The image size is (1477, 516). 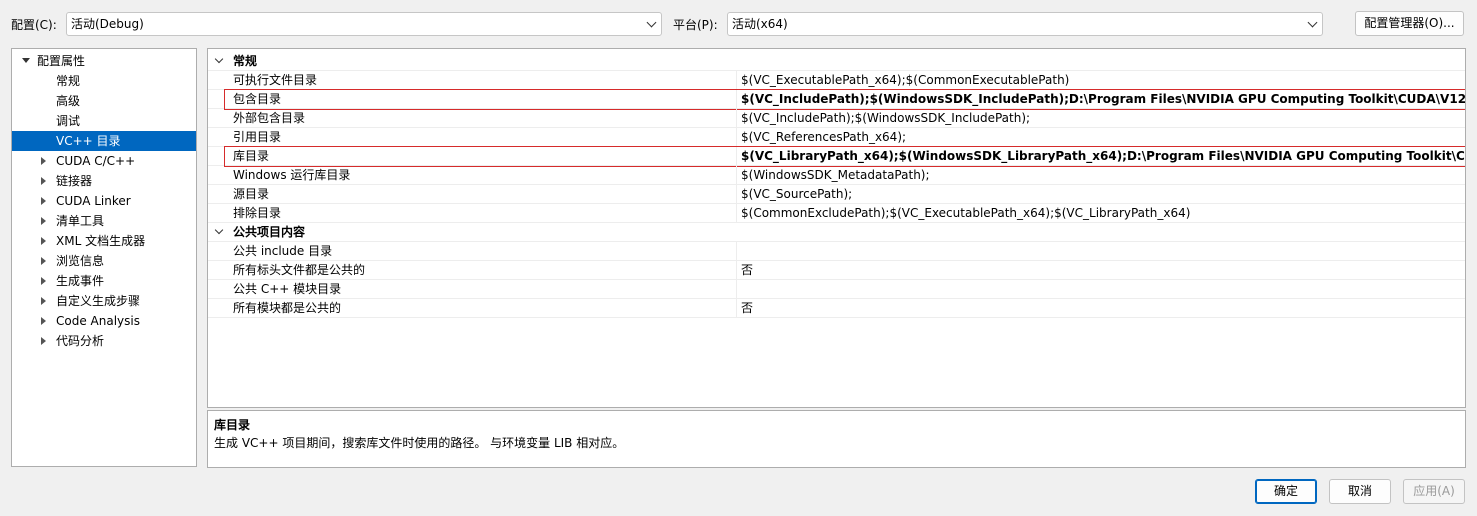 I want to click on tree-item: CUDA C/C++, so click(x=104, y=161).